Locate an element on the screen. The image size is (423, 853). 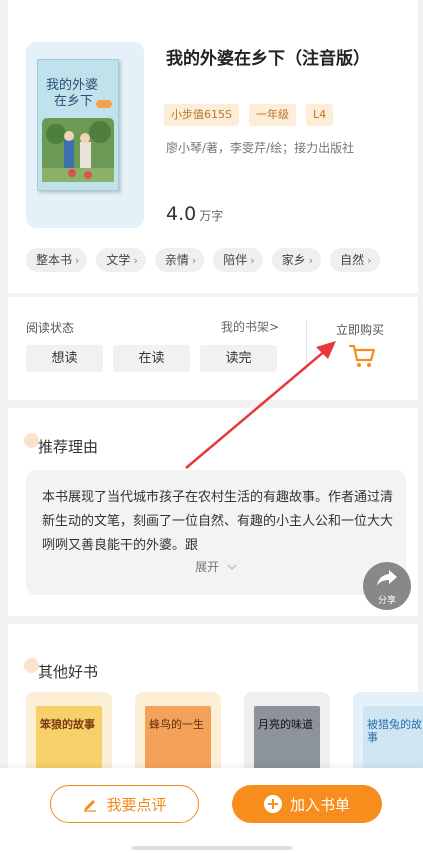
cover-illustration is located at coordinates (78, 150).